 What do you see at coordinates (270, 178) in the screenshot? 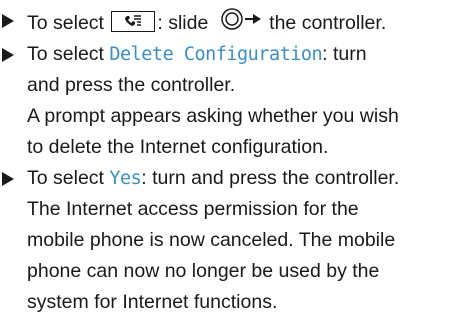
I see `step-suffix: : turn and press the controller.` at bounding box center [270, 178].